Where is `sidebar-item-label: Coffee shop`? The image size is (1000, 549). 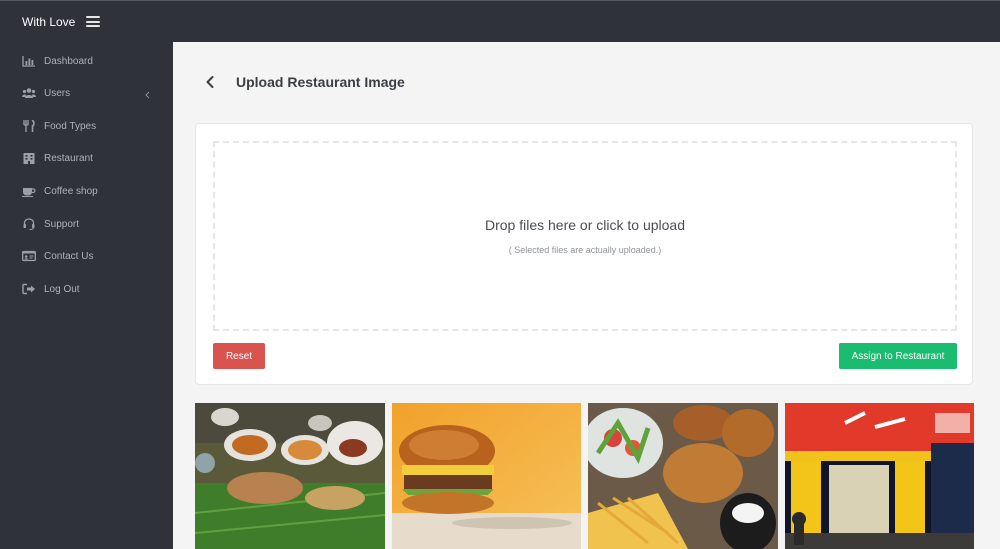 sidebar-item-label: Coffee shop is located at coordinates (71, 191).